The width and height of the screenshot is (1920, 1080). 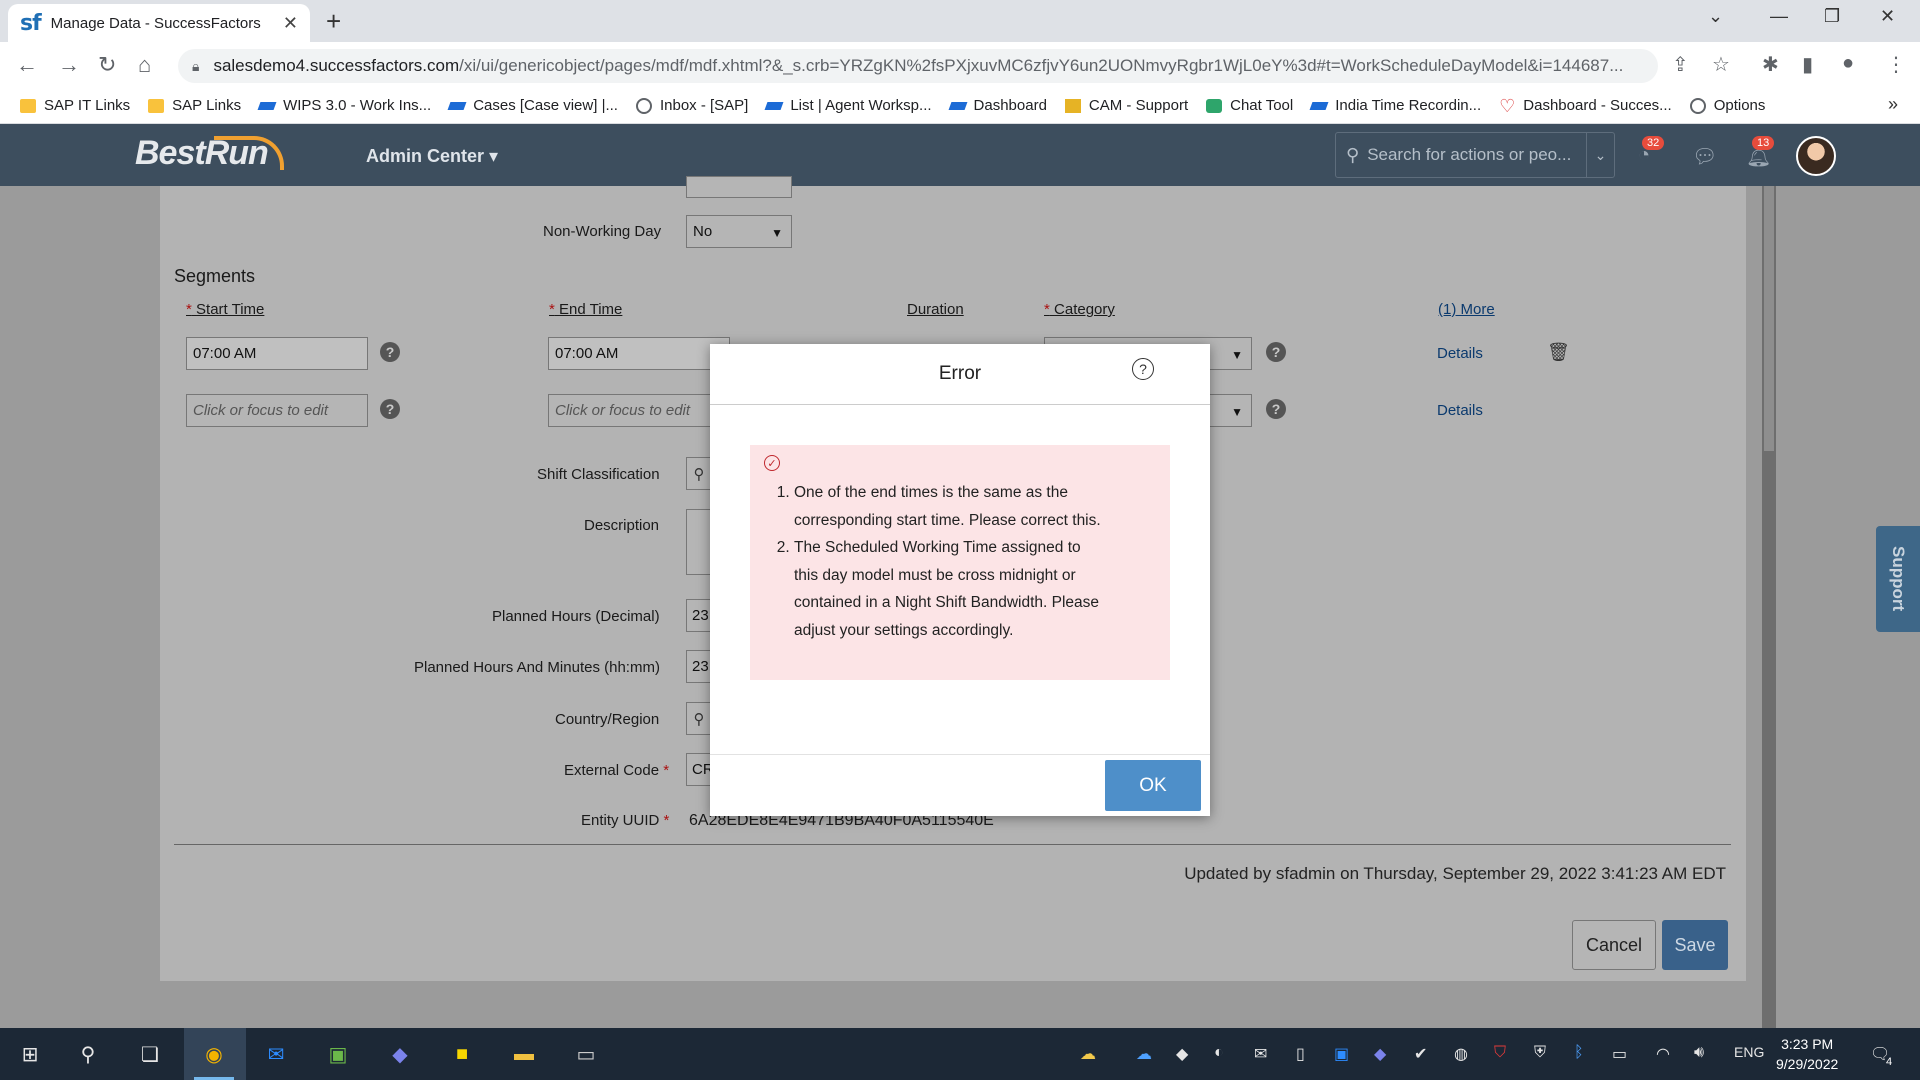 I want to click on onedrive-icon: ☁, so click(x=1144, y=1054).